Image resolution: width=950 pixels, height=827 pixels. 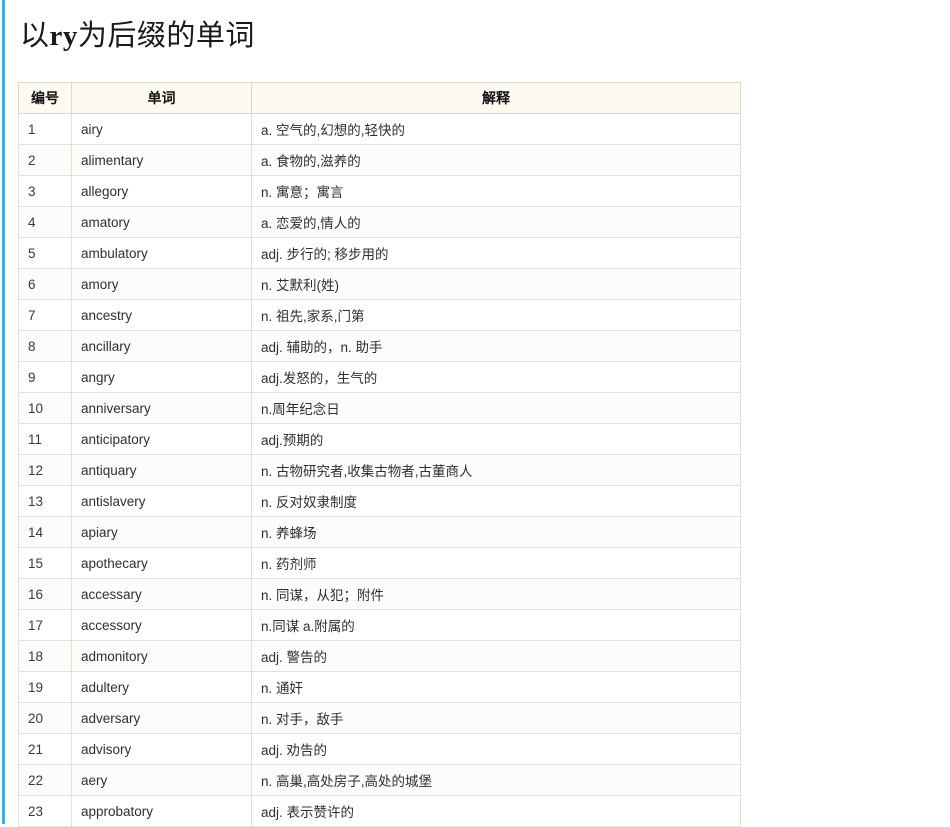 What do you see at coordinates (161, 408) in the screenshot?
I see `cell-word: anniversary` at bounding box center [161, 408].